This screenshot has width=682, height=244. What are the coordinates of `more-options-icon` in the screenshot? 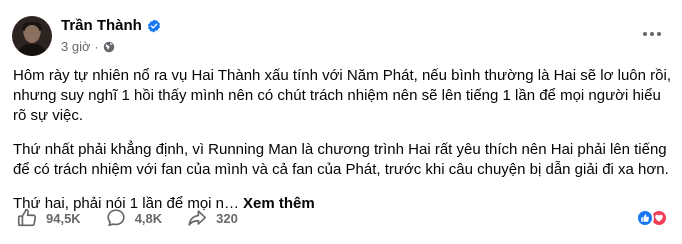 It's located at (652, 34).